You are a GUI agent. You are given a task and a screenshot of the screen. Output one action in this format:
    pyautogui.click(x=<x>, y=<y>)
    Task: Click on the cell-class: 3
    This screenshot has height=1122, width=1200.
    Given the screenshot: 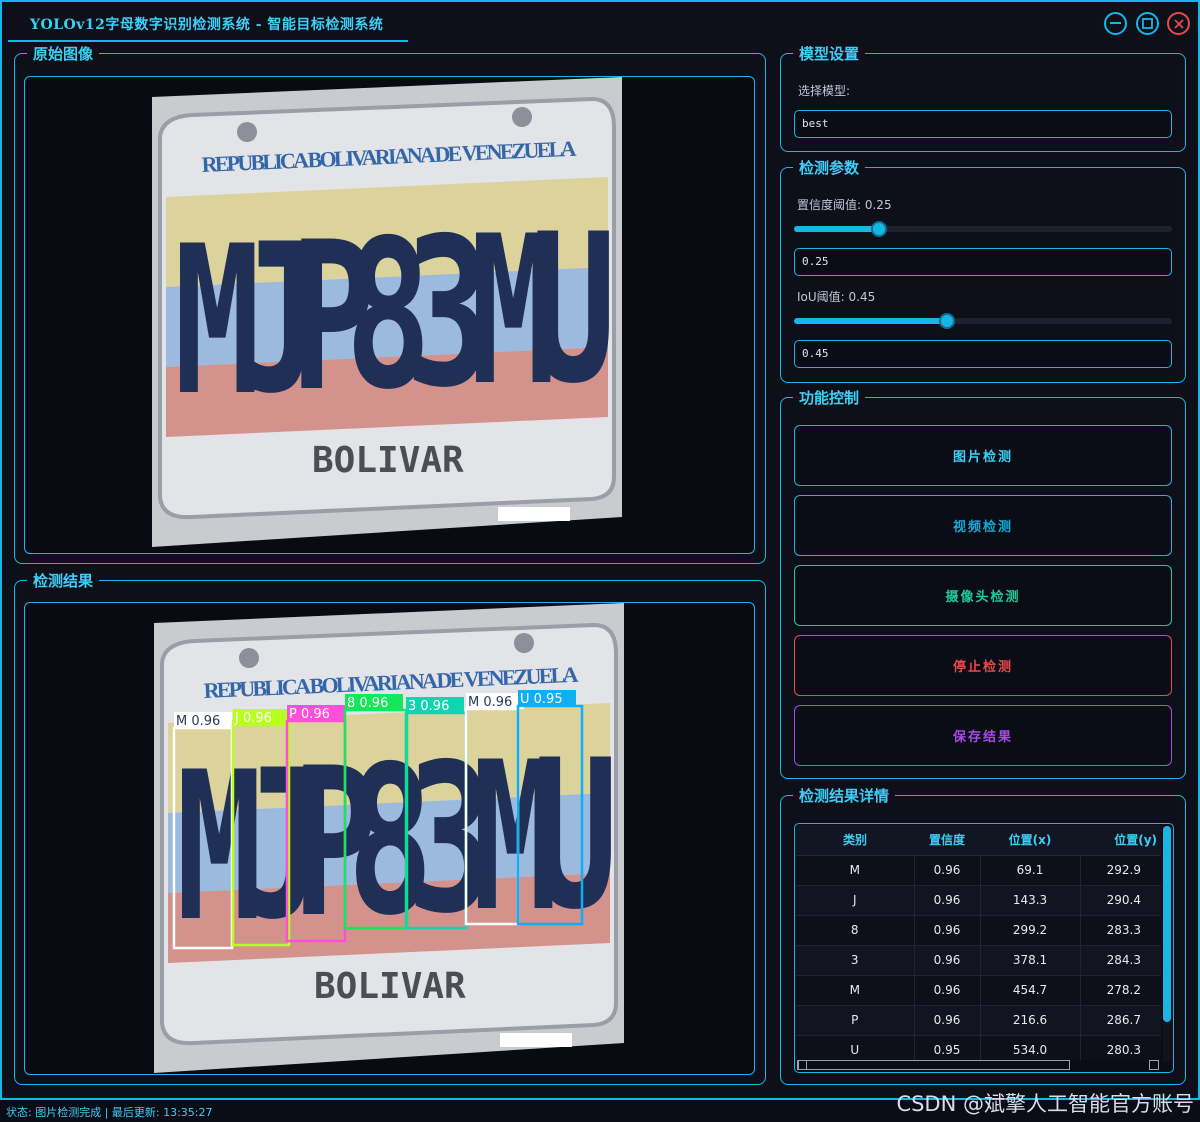 What is the action you would take?
    pyautogui.click(x=855, y=960)
    